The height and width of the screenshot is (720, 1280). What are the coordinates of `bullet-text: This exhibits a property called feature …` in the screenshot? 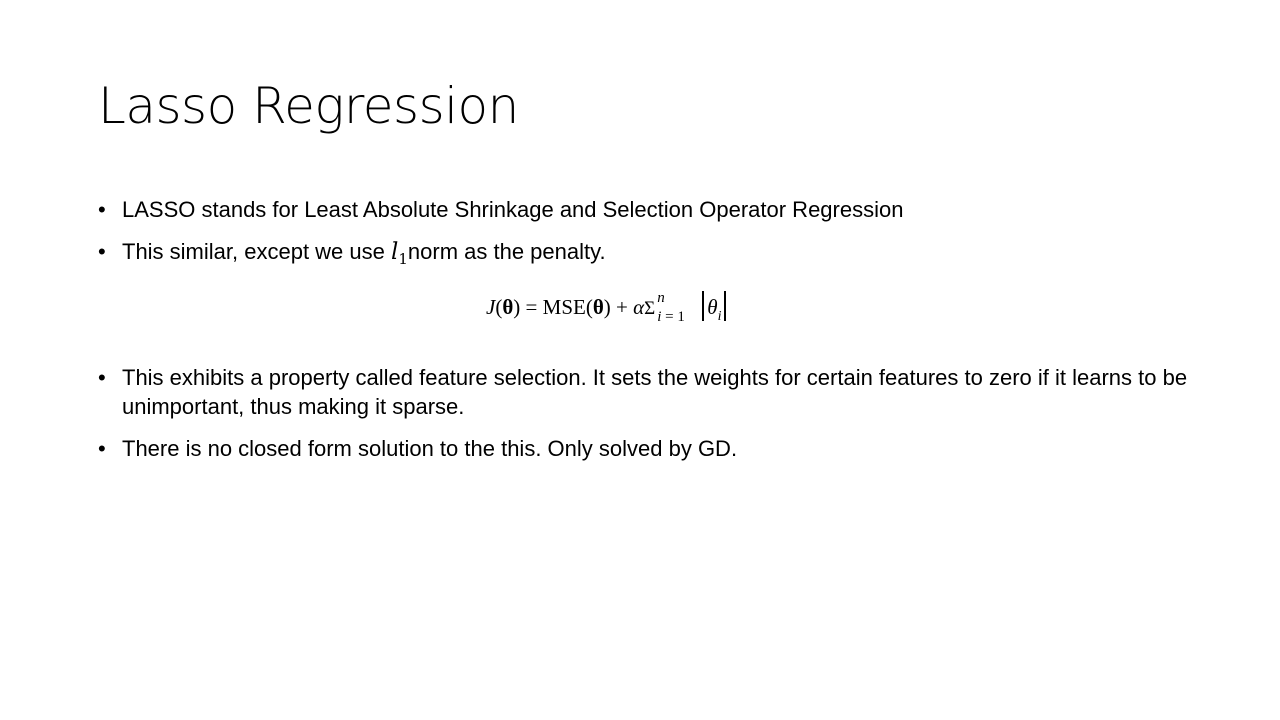 It's located at (655, 392).